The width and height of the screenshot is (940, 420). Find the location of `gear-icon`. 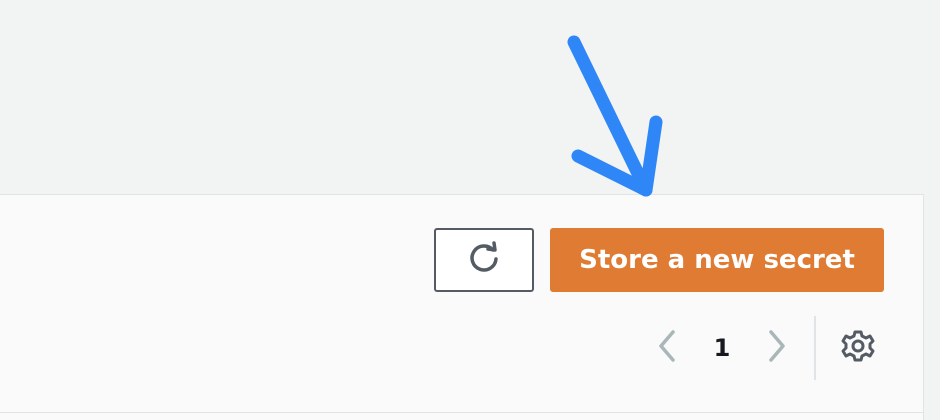

gear-icon is located at coordinates (858, 348).